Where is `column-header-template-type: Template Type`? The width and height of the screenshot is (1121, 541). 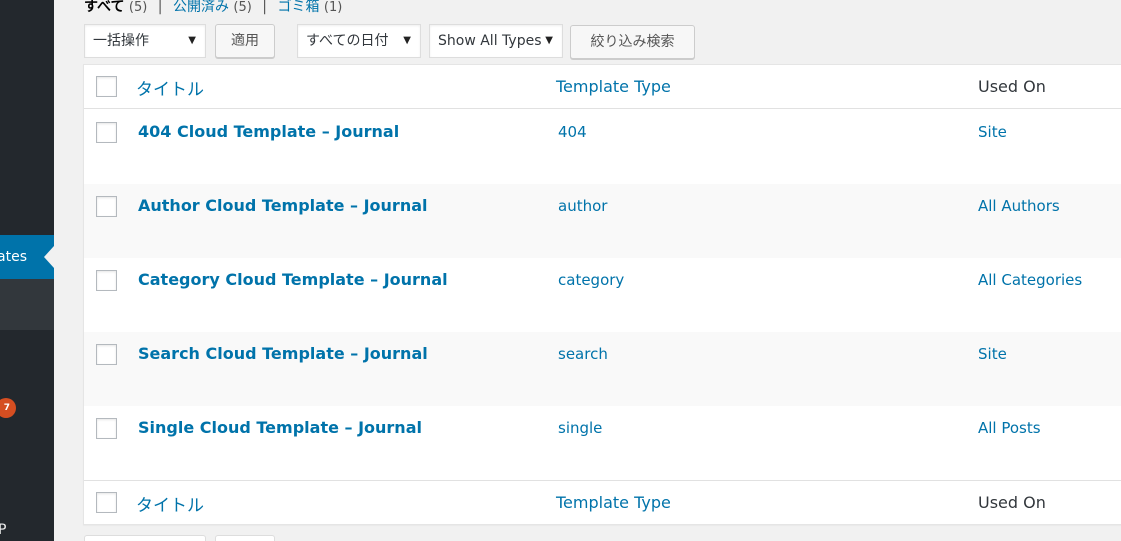 column-header-template-type: Template Type is located at coordinates (613, 86).